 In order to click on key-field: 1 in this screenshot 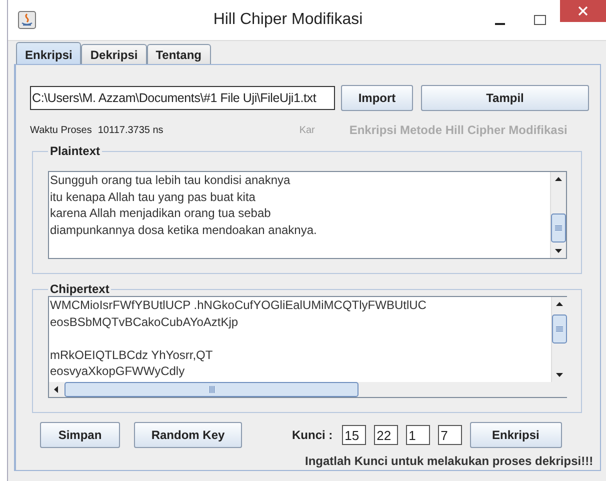, I will do `click(418, 435)`.